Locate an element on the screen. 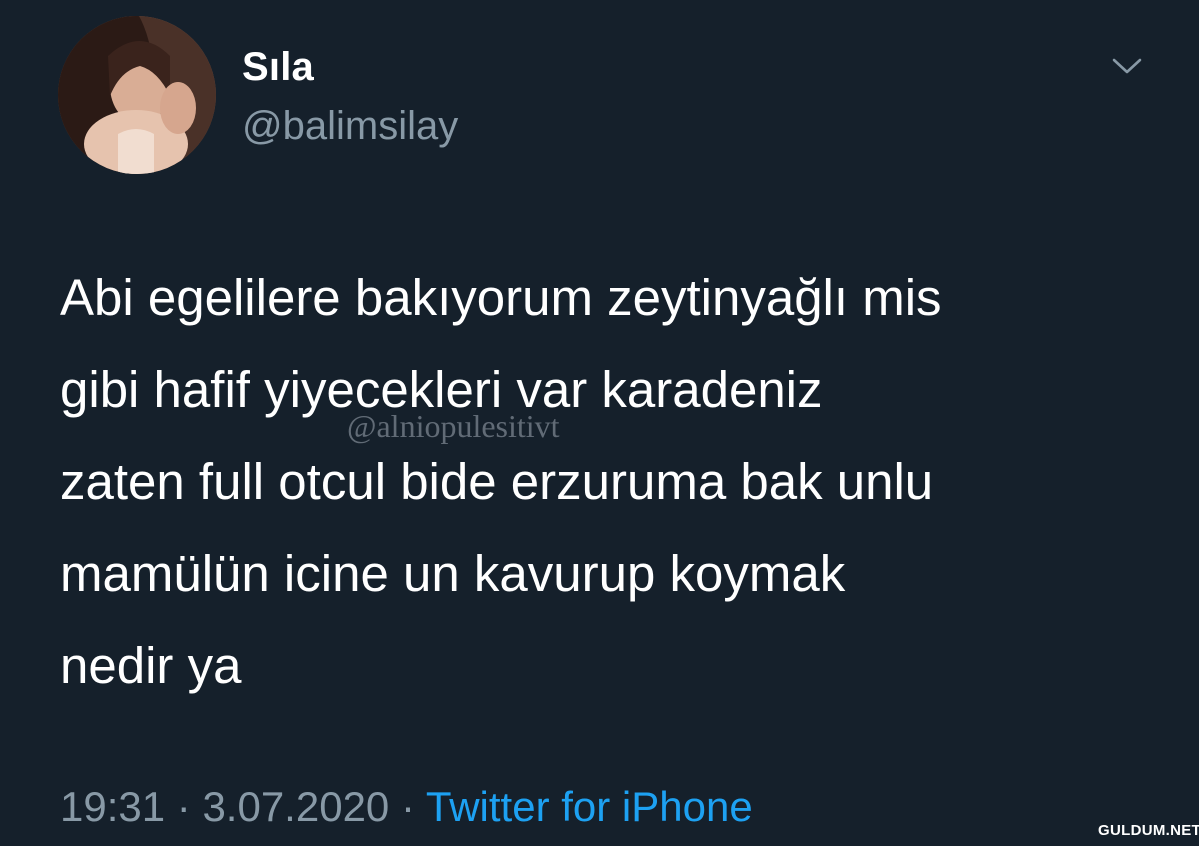  watermark: @alniopulesitivt is located at coordinates (453, 426).